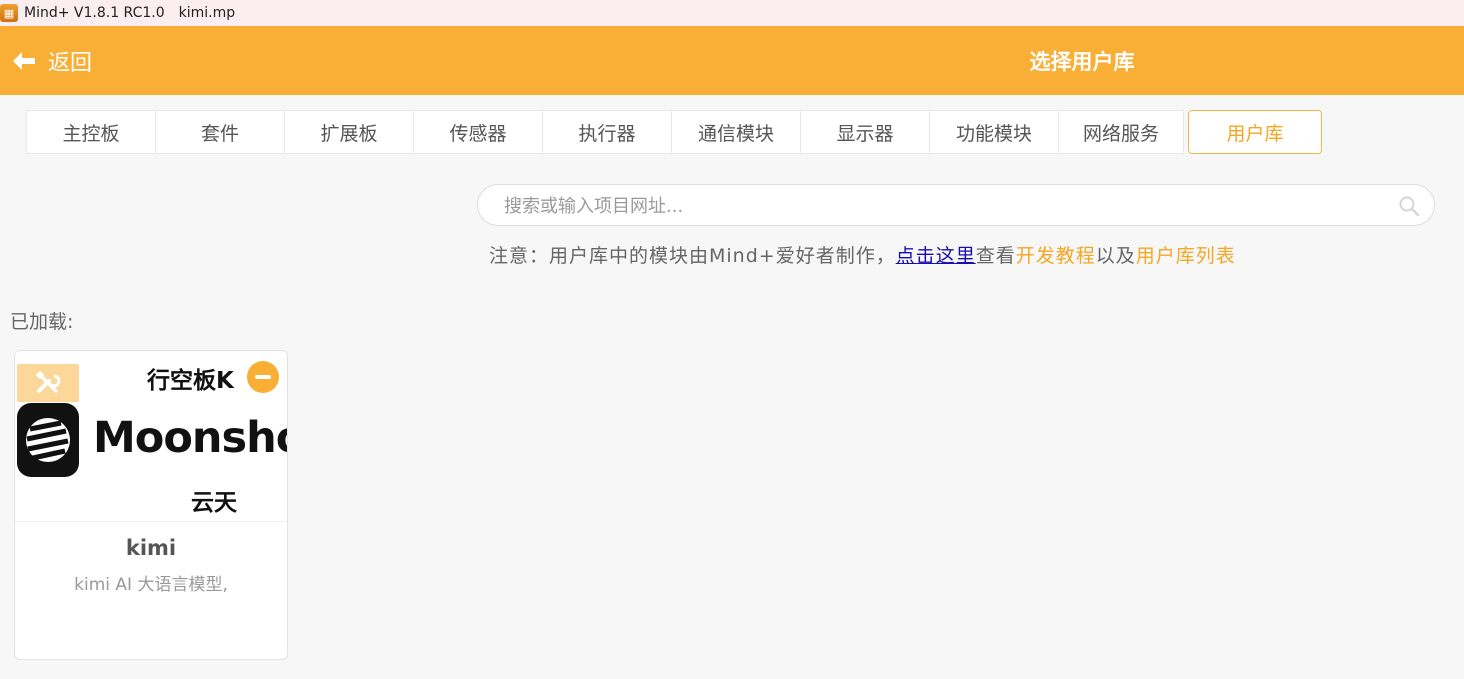 This screenshot has width=1464, height=679. Describe the element at coordinates (732, 13) in the screenshot. I see `window-titlebar: ▦ Mind+ V1.8.1 RC1.0 kimi.mp` at that location.